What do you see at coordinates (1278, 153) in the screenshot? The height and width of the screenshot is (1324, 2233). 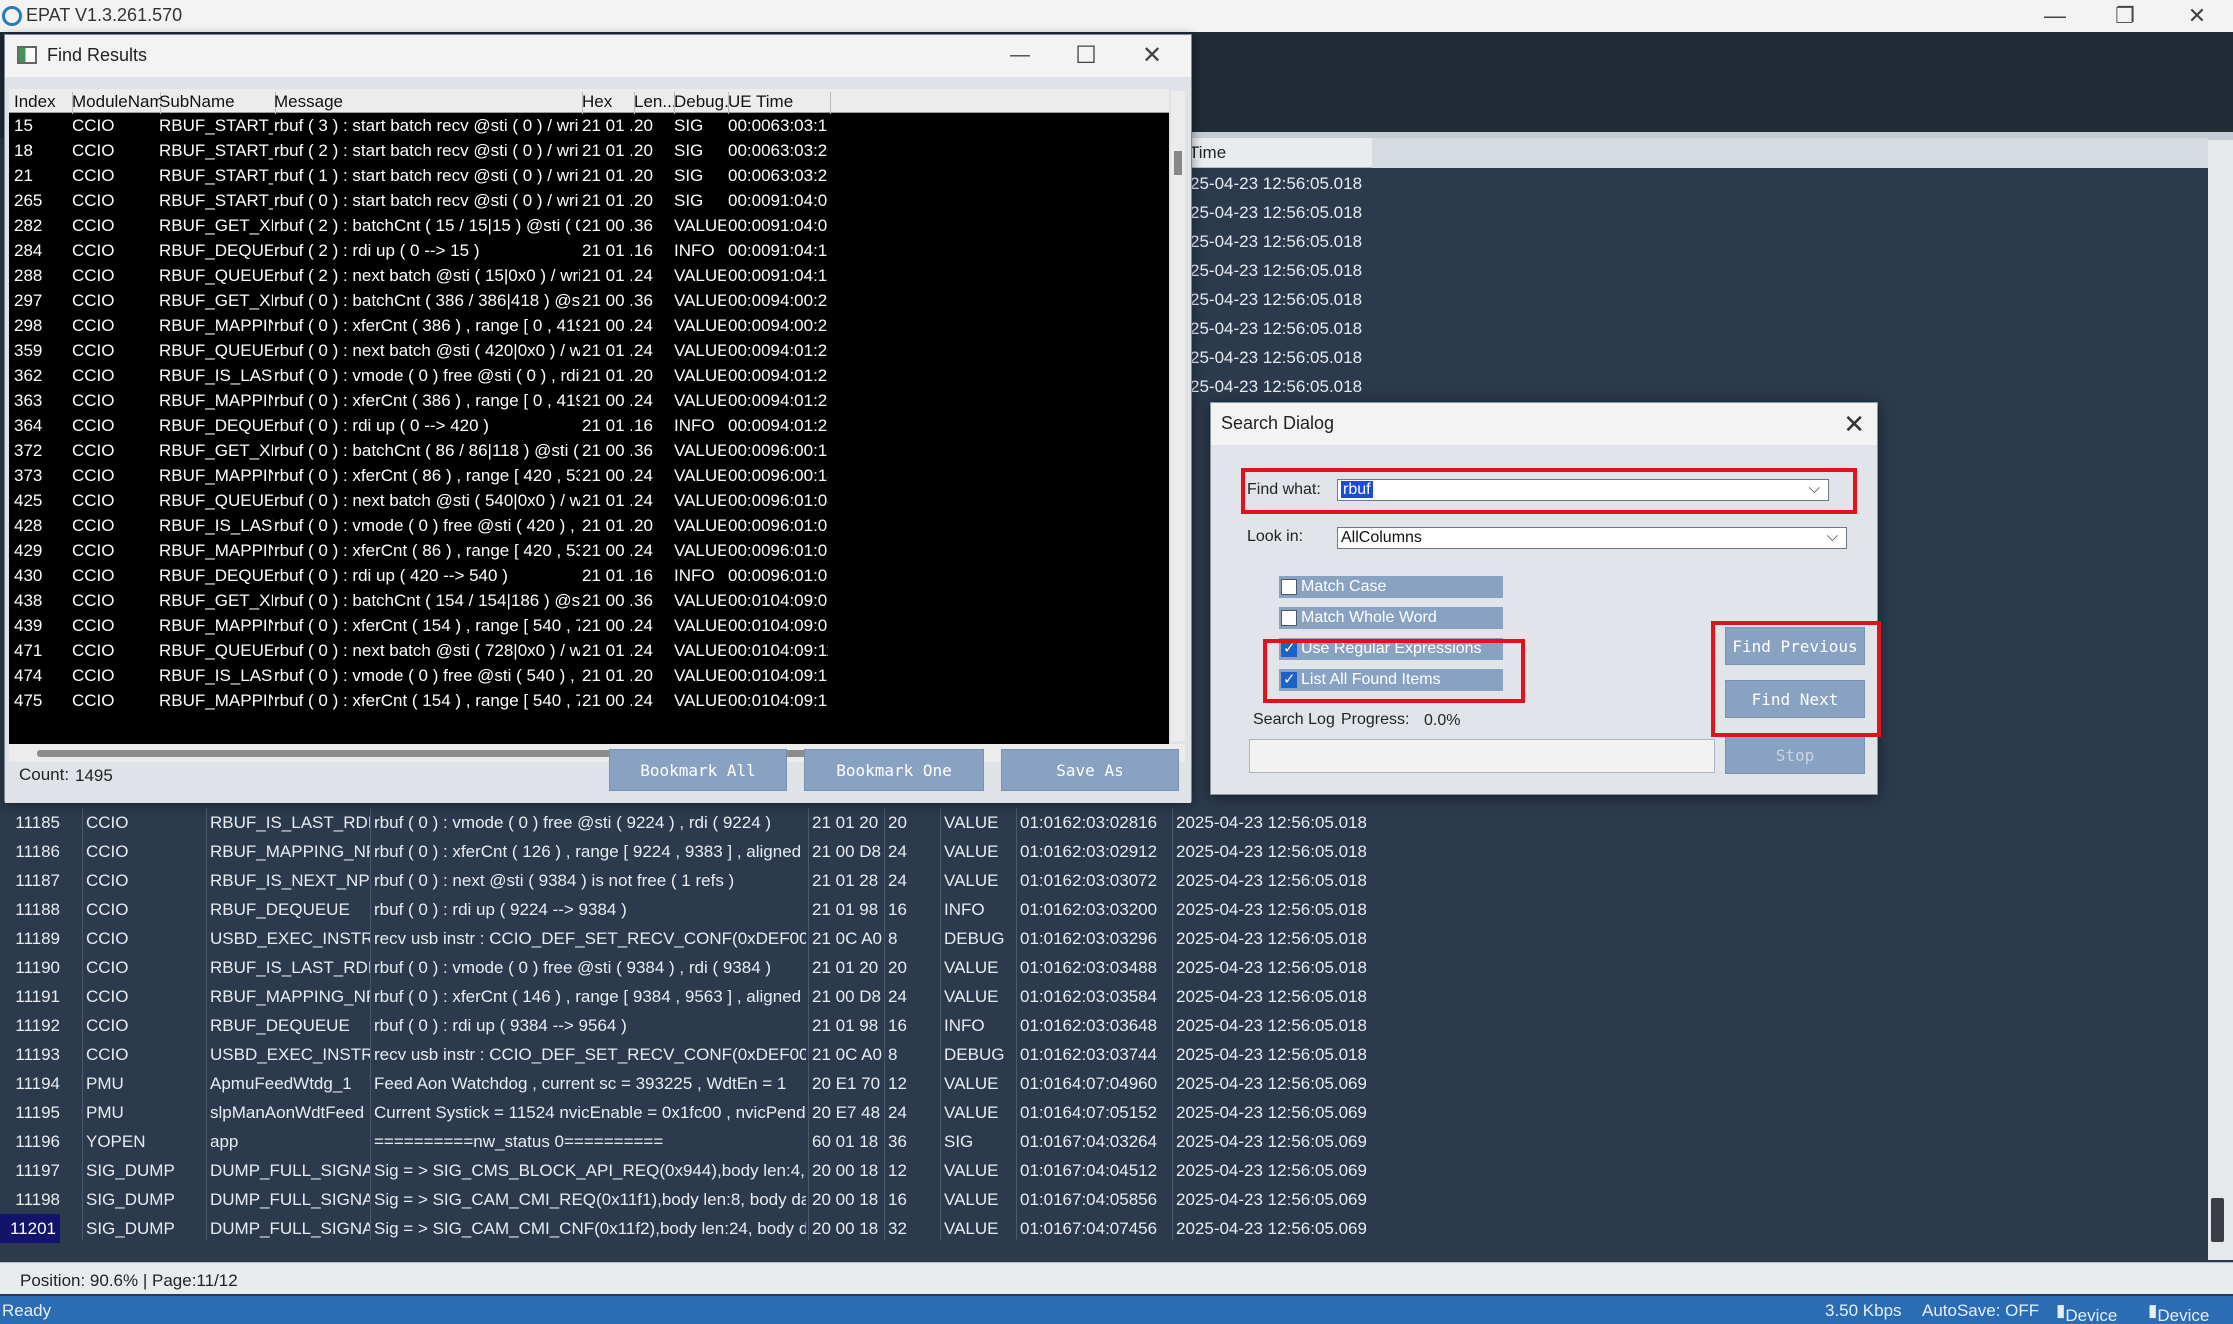 I see `column-header-time: Time` at bounding box center [1278, 153].